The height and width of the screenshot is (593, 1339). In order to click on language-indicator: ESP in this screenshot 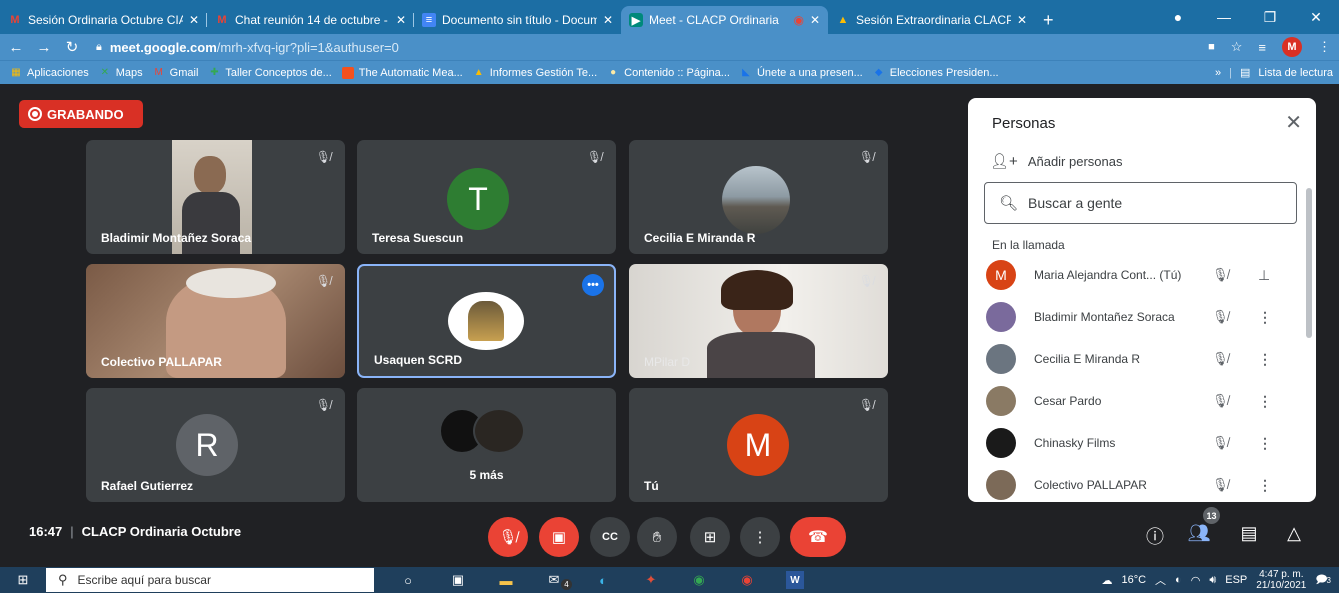, I will do `click(1236, 580)`.